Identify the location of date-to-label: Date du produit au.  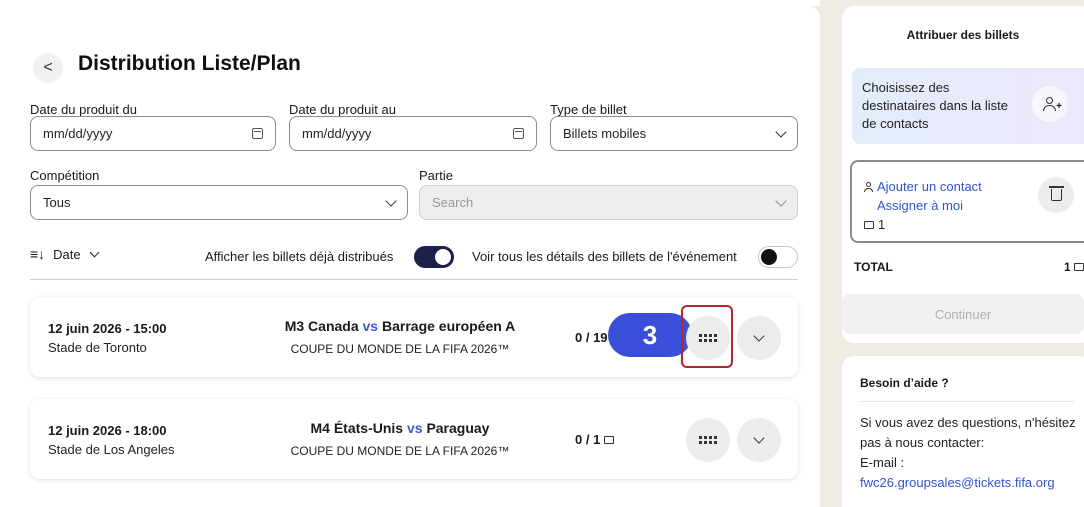
(342, 109).